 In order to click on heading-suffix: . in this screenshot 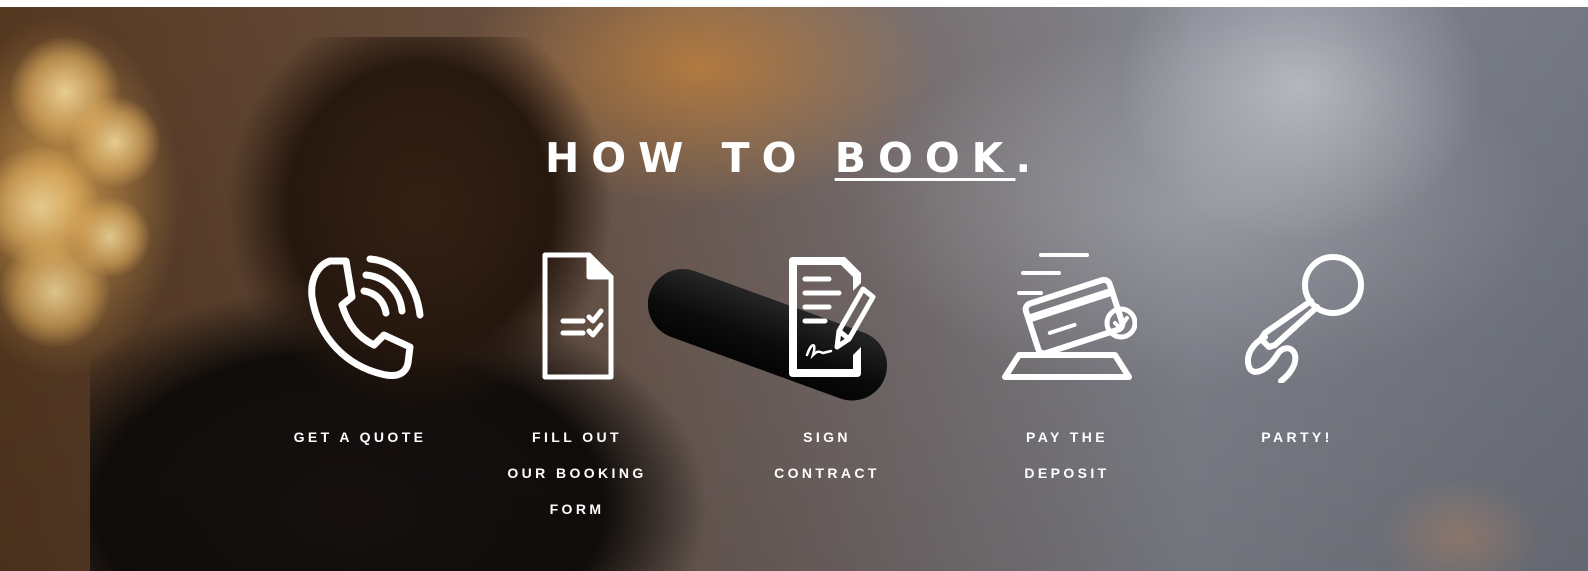, I will do `click(1029, 158)`.